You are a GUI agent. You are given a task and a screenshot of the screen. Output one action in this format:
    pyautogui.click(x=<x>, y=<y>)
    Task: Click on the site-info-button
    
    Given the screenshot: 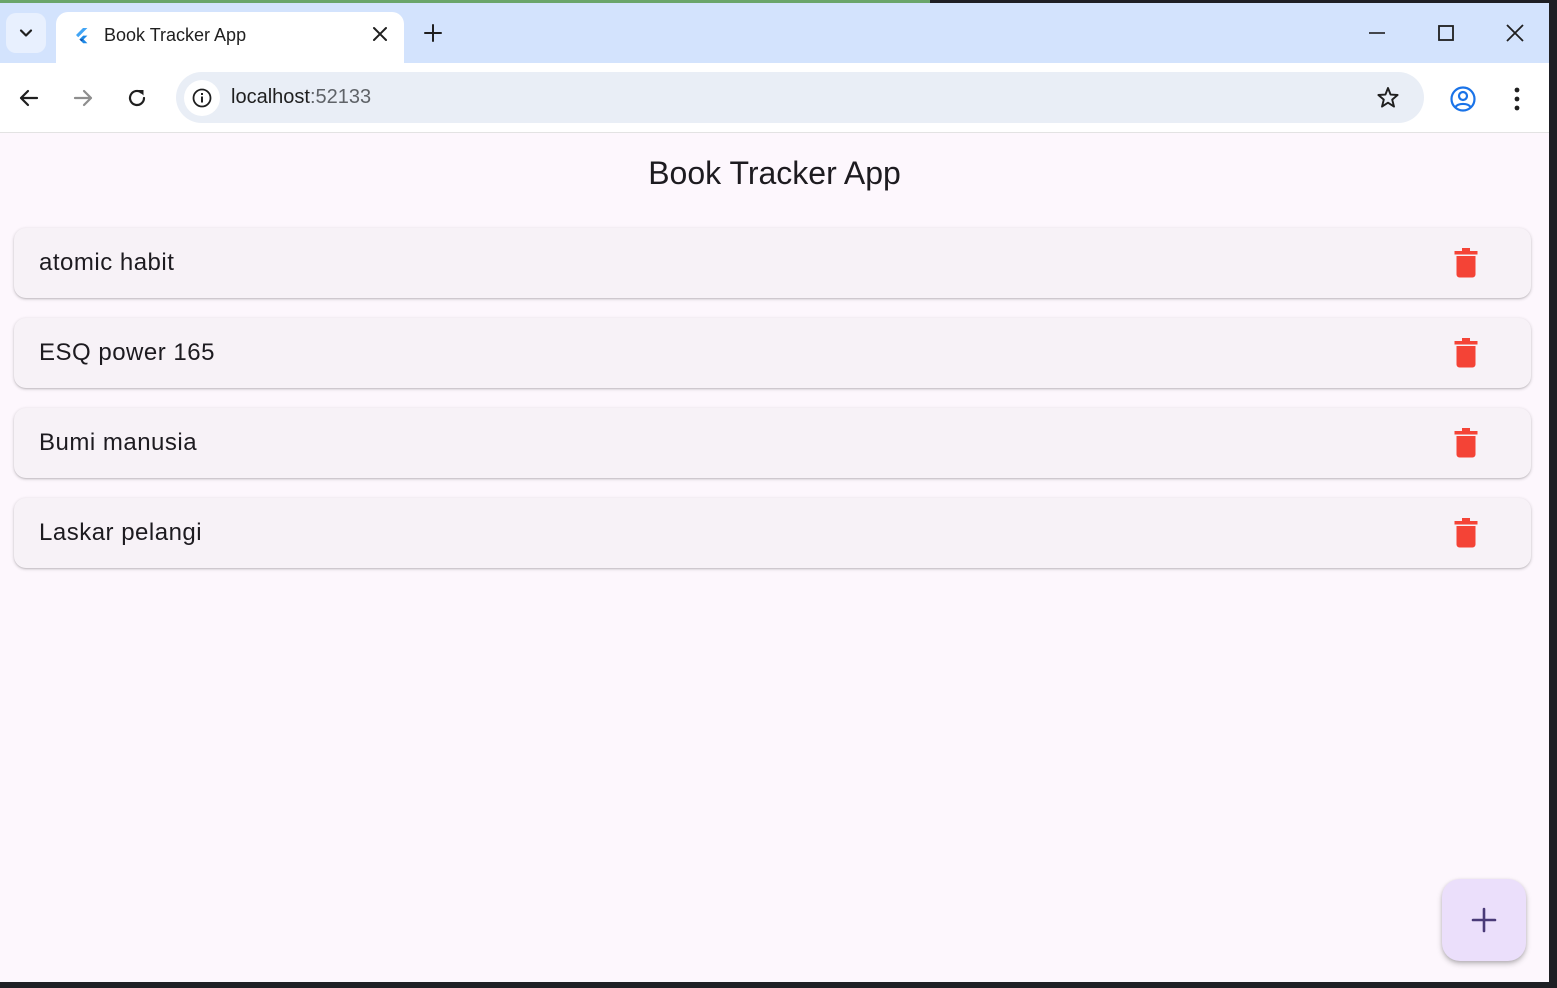 What is the action you would take?
    pyautogui.click(x=202, y=98)
    